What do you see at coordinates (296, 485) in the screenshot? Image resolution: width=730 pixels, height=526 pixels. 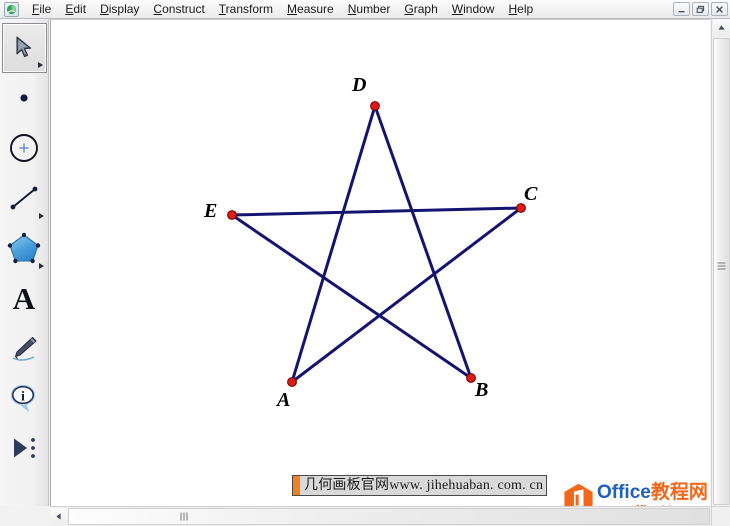 I see `text-caret` at bounding box center [296, 485].